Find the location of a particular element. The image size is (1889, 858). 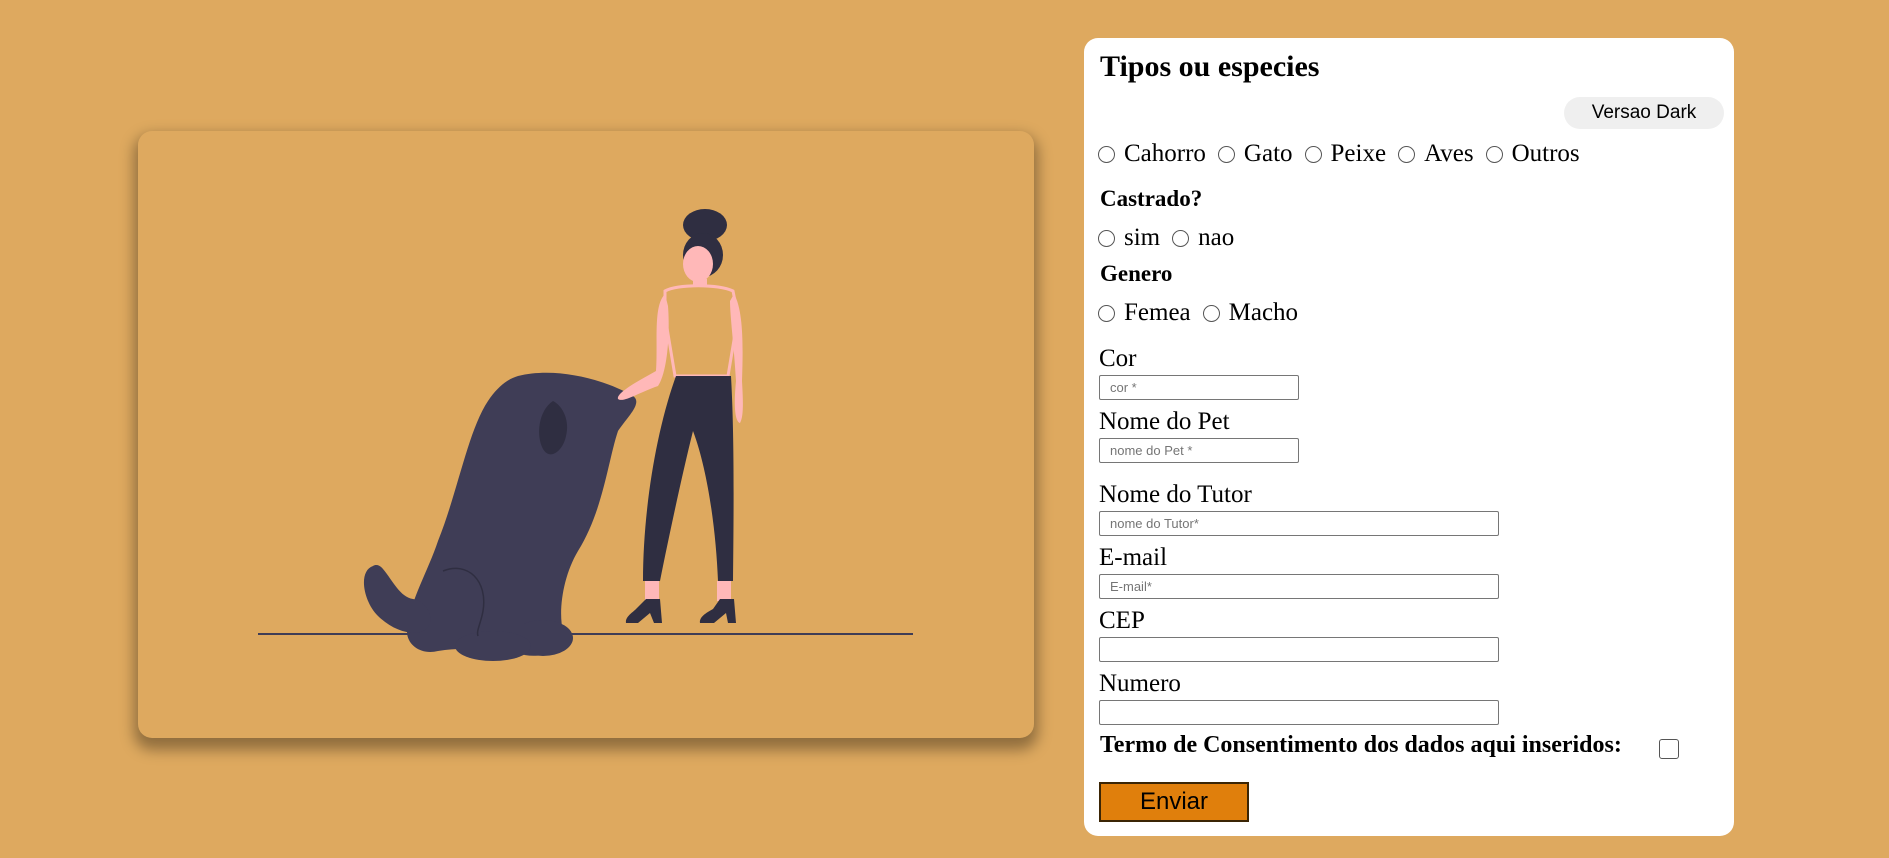

neutered-option-label: nao is located at coordinates (1216, 237).